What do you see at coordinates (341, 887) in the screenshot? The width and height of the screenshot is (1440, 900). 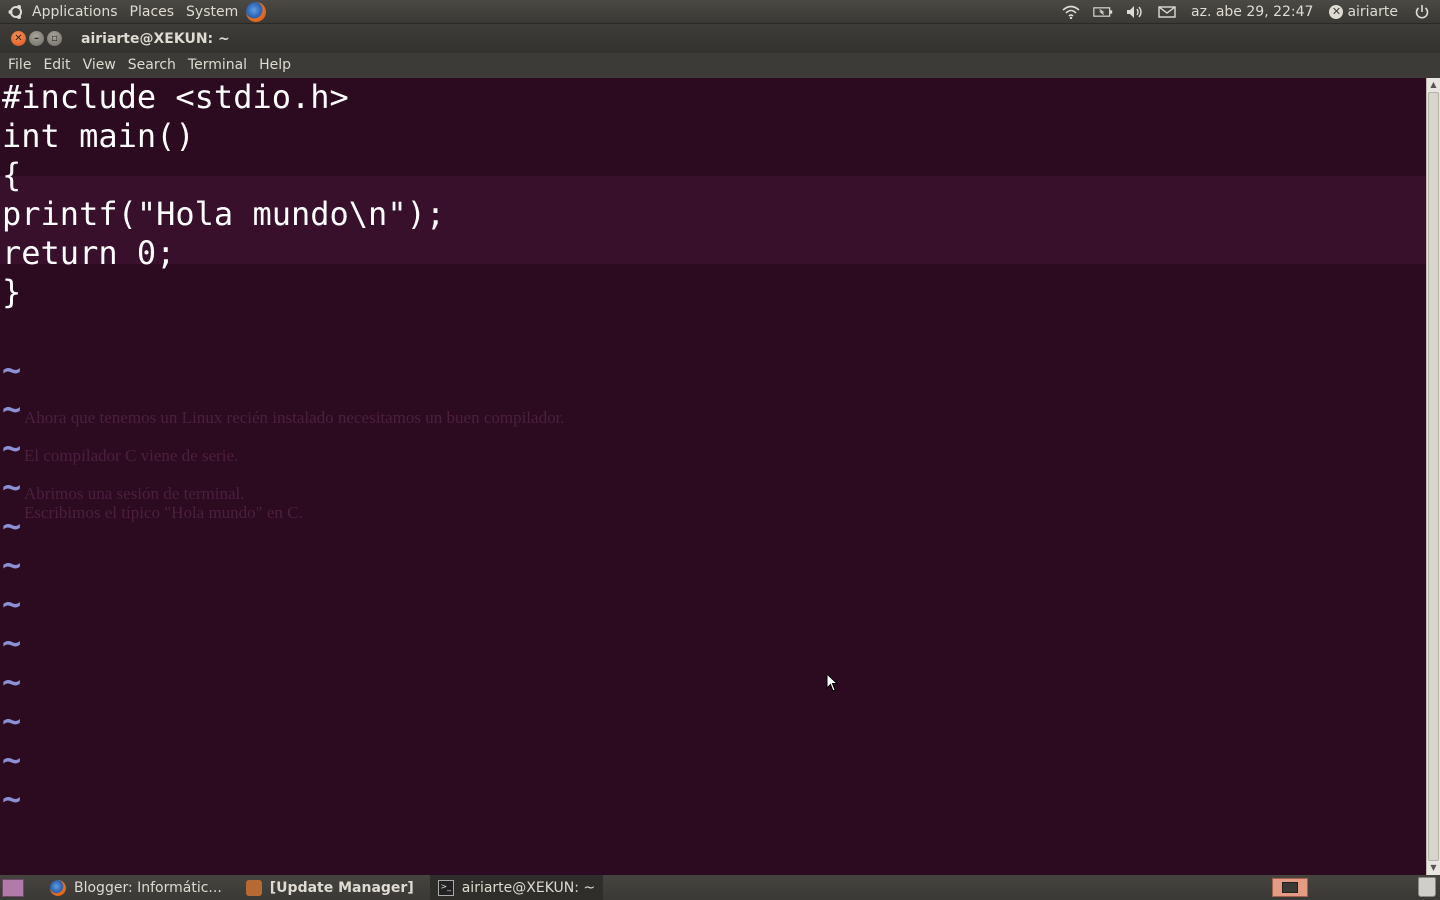 I see `task-label: [Update Manager]` at bounding box center [341, 887].